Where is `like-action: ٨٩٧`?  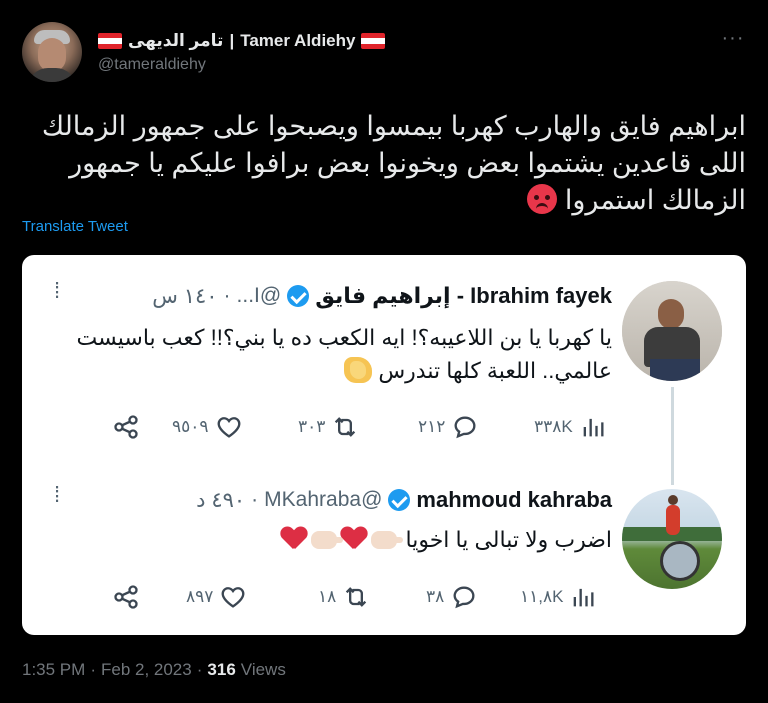
like-action: ٨٩٧ is located at coordinates (216, 597).